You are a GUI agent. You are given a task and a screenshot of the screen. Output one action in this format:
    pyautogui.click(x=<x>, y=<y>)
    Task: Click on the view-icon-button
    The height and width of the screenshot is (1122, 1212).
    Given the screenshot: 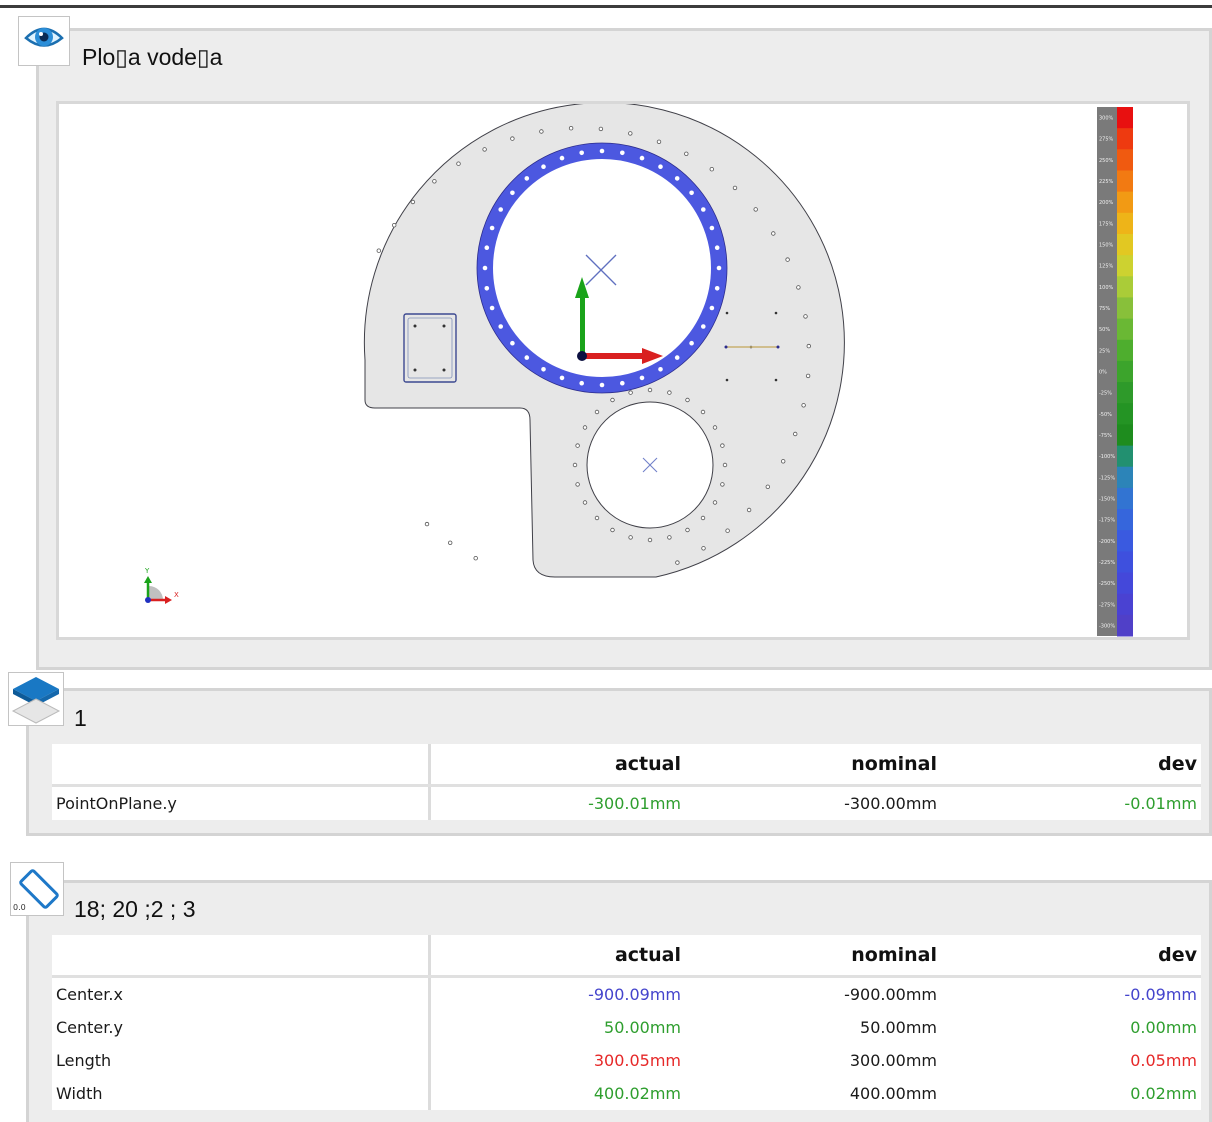 What is the action you would take?
    pyautogui.click(x=44, y=41)
    